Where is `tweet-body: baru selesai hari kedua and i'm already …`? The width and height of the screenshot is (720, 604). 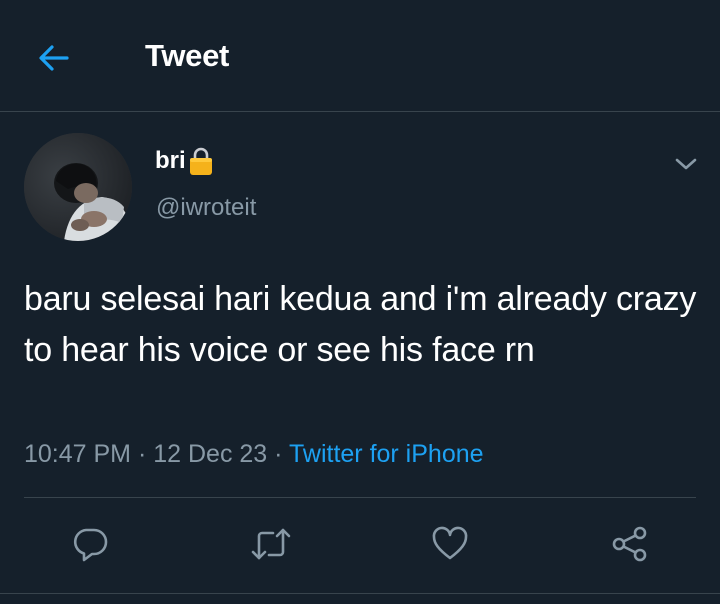
tweet-body: baru selesai hari kedua and i'm already … is located at coordinates (360, 324).